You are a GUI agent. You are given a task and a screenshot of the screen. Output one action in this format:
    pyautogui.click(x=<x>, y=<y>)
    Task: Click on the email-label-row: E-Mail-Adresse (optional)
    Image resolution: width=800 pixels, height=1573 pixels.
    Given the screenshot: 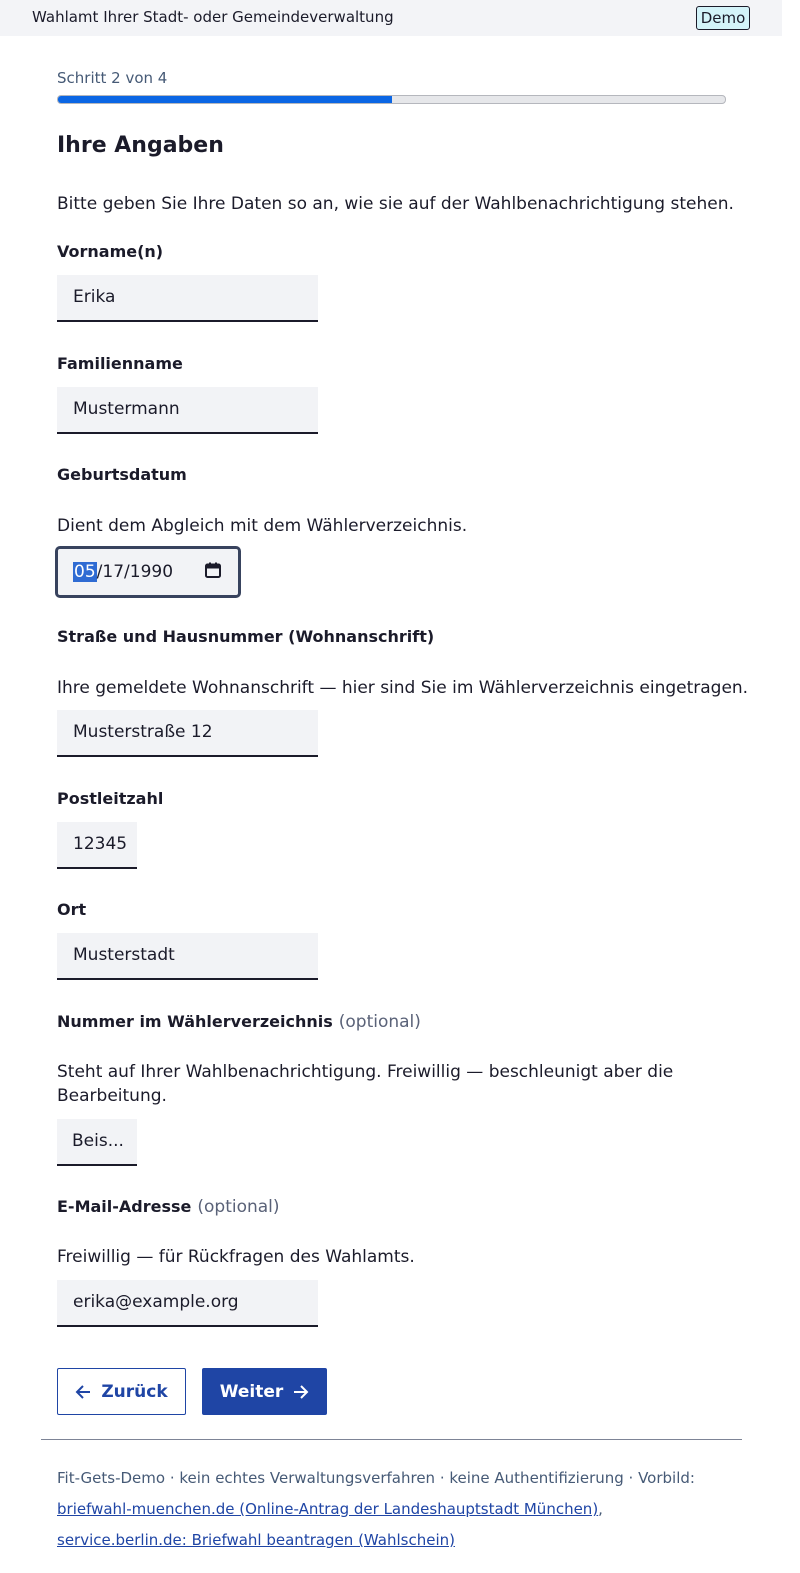 What is the action you would take?
    pyautogui.click(x=168, y=1207)
    